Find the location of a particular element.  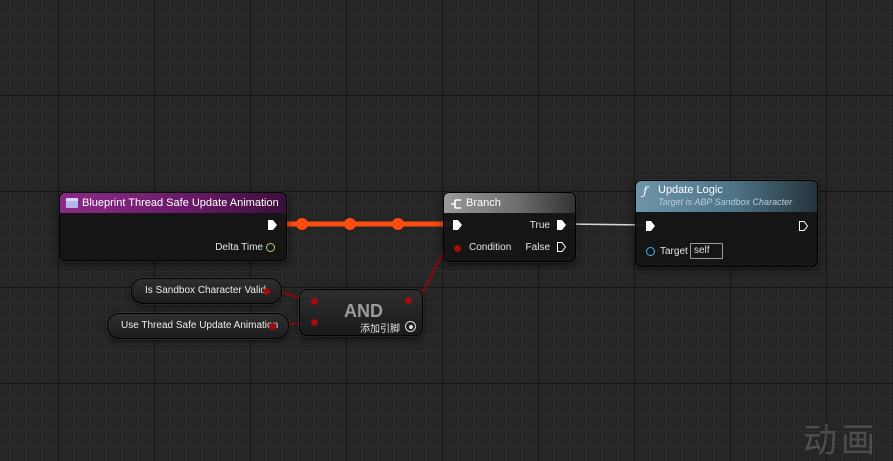

and-node: AND 添加引脚 is located at coordinates (361, 312).